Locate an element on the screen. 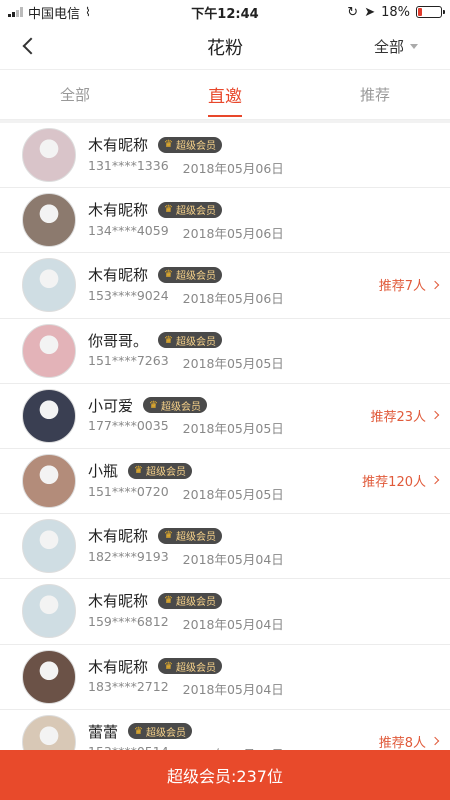 The height and width of the screenshot is (800, 450). referral-link: 推荐120人 is located at coordinates (401, 480).